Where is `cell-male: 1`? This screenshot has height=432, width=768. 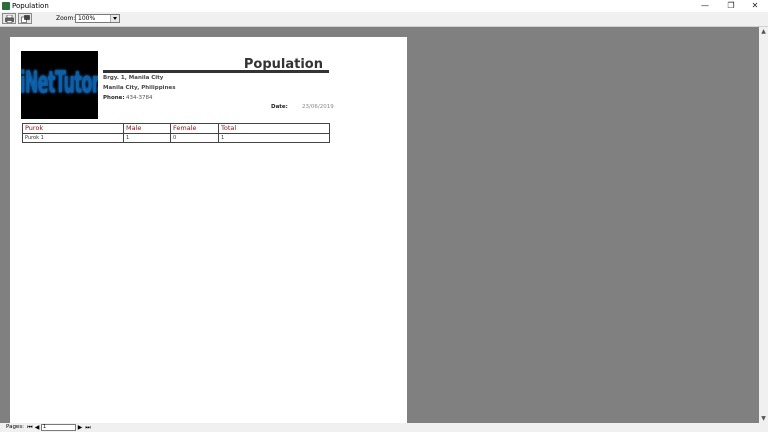 cell-male: 1 is located at coordinates (147, 138).